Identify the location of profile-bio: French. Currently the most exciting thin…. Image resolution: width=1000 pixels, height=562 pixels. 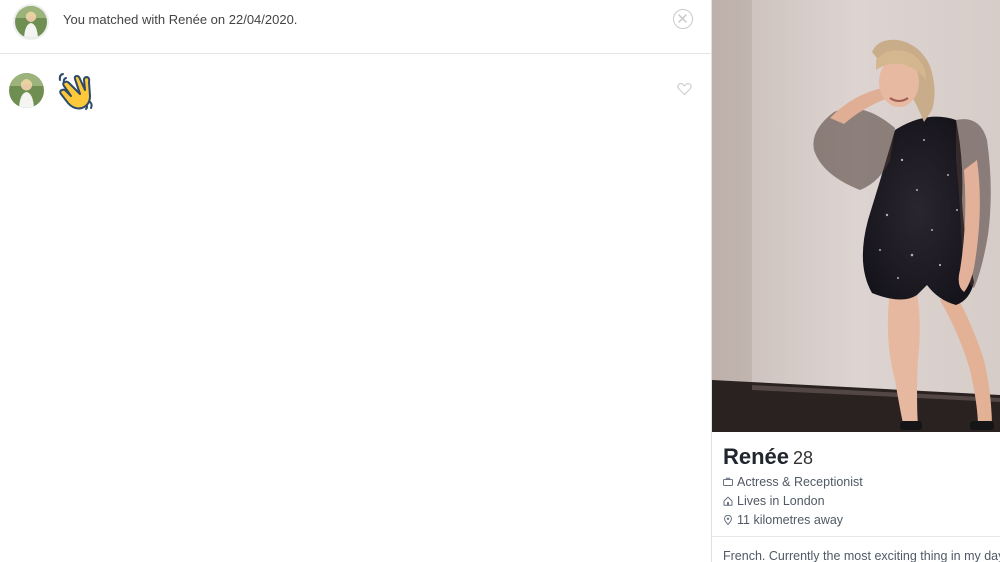
(861, 555).